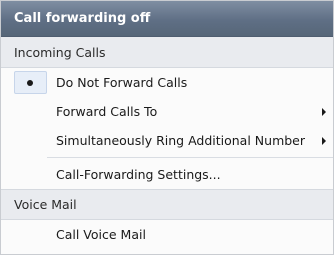 This screenshot has height=255, width=334. Describe the element at coordinates (107, 111) in the screenshot. I see `menu-item-label: Forward Calls To` at that location.